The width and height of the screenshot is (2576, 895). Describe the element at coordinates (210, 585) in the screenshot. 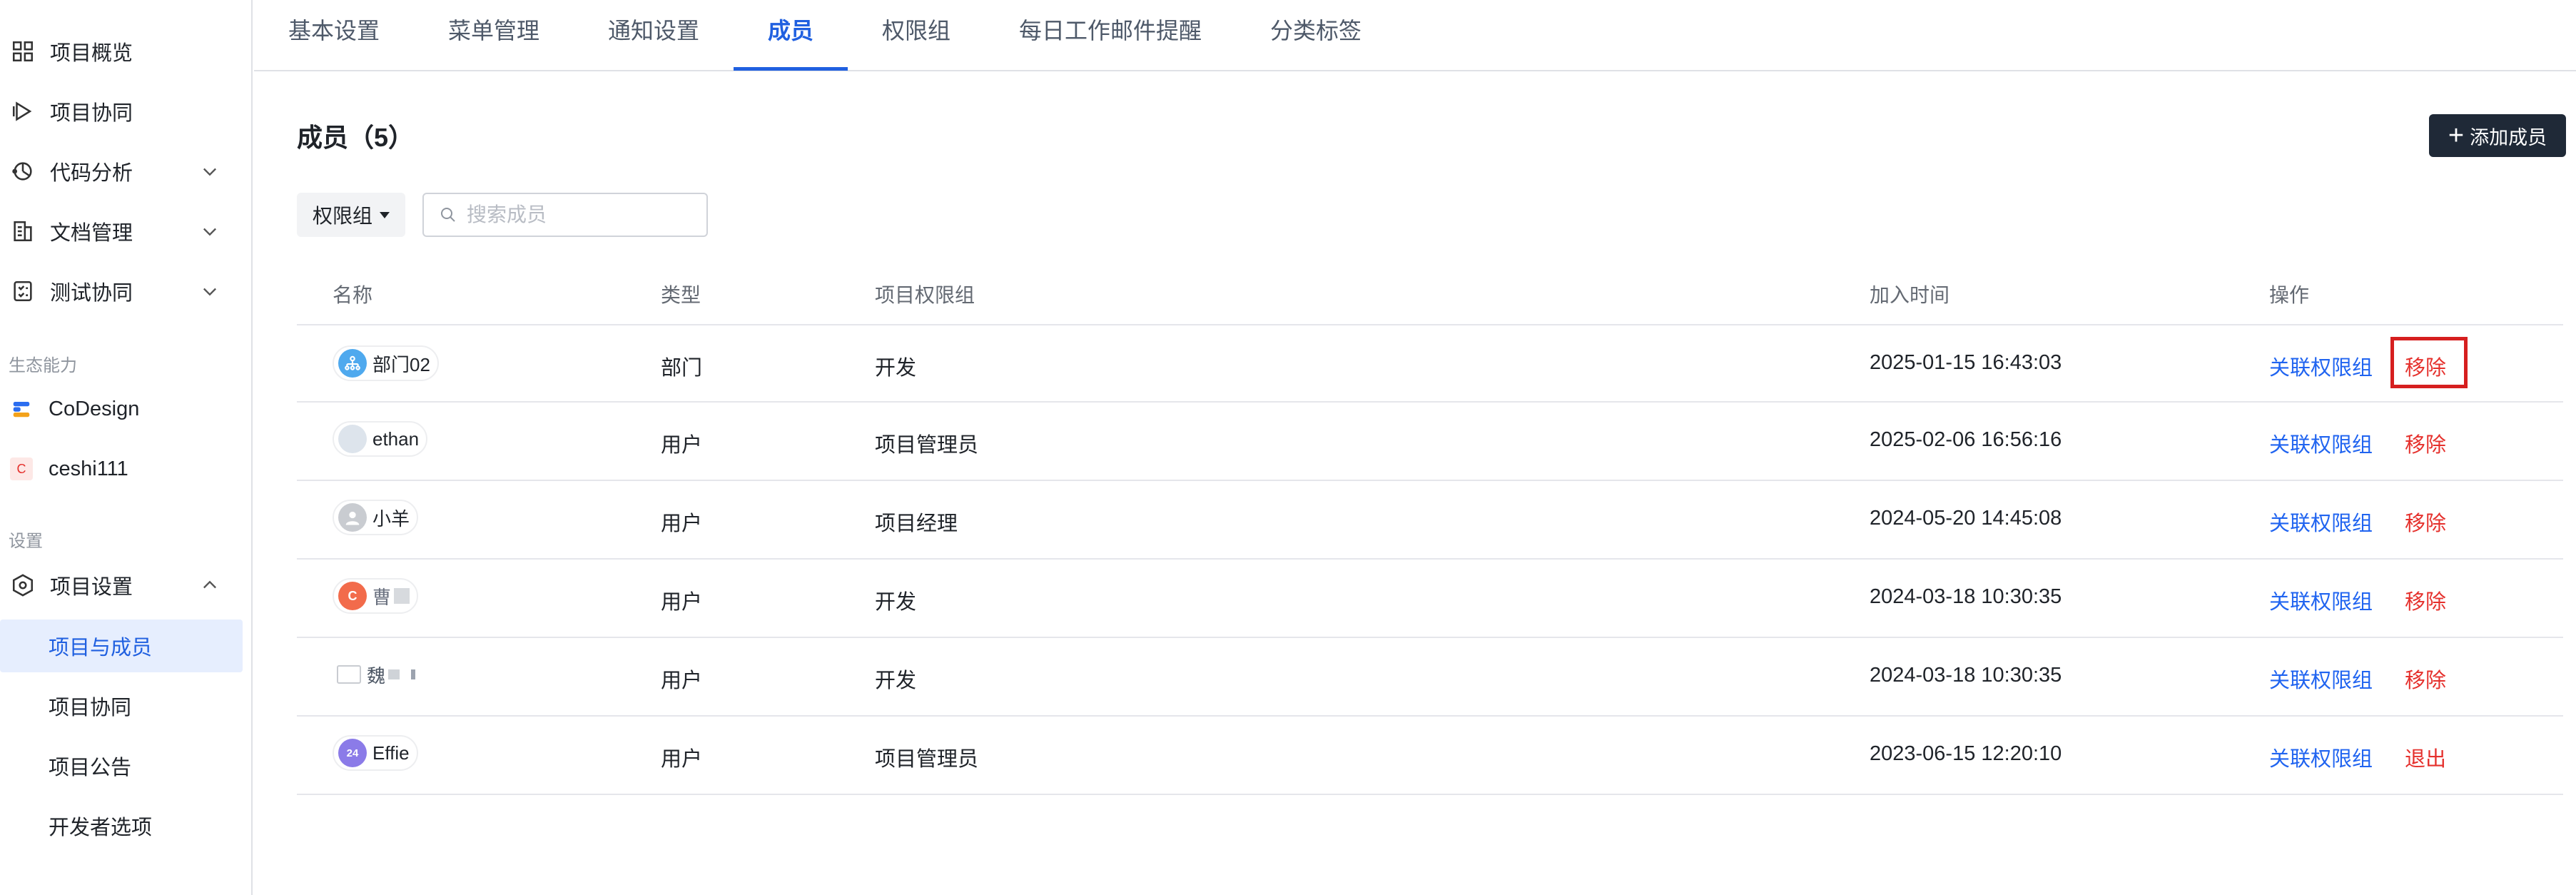

I see `chevron-up-icon` at that location.